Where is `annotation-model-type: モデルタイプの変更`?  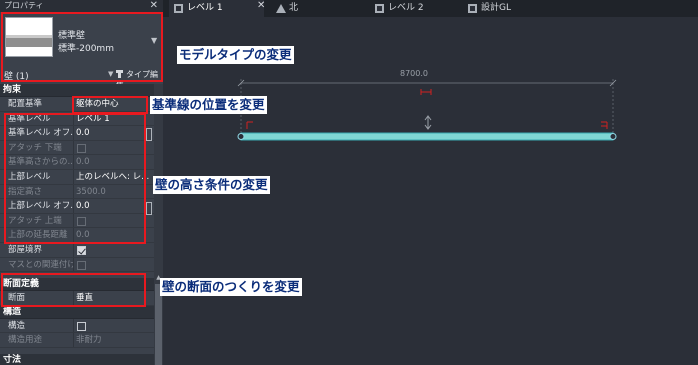
annotation-model-type: モデルタイプの変更 is located at coordinates (235, 55).